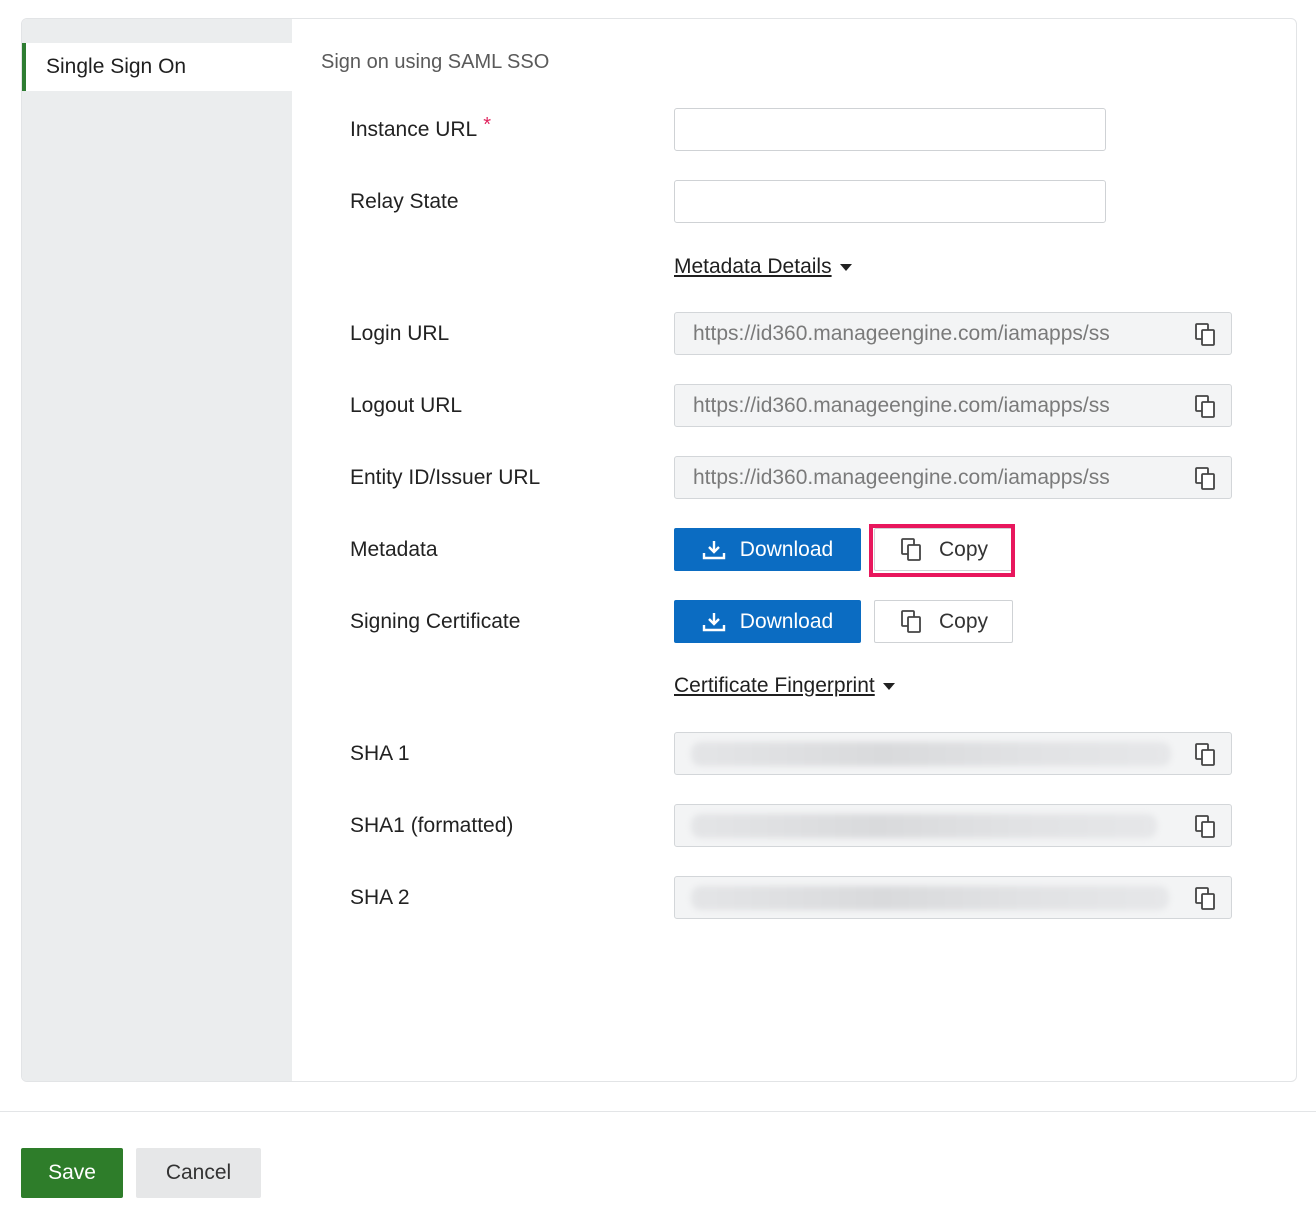 The height and width of the screenshot is (1222, 1316). Describe the element at coordinates (394, 549) in the screenshot. I see `metadata-label: Metadata` at that location.